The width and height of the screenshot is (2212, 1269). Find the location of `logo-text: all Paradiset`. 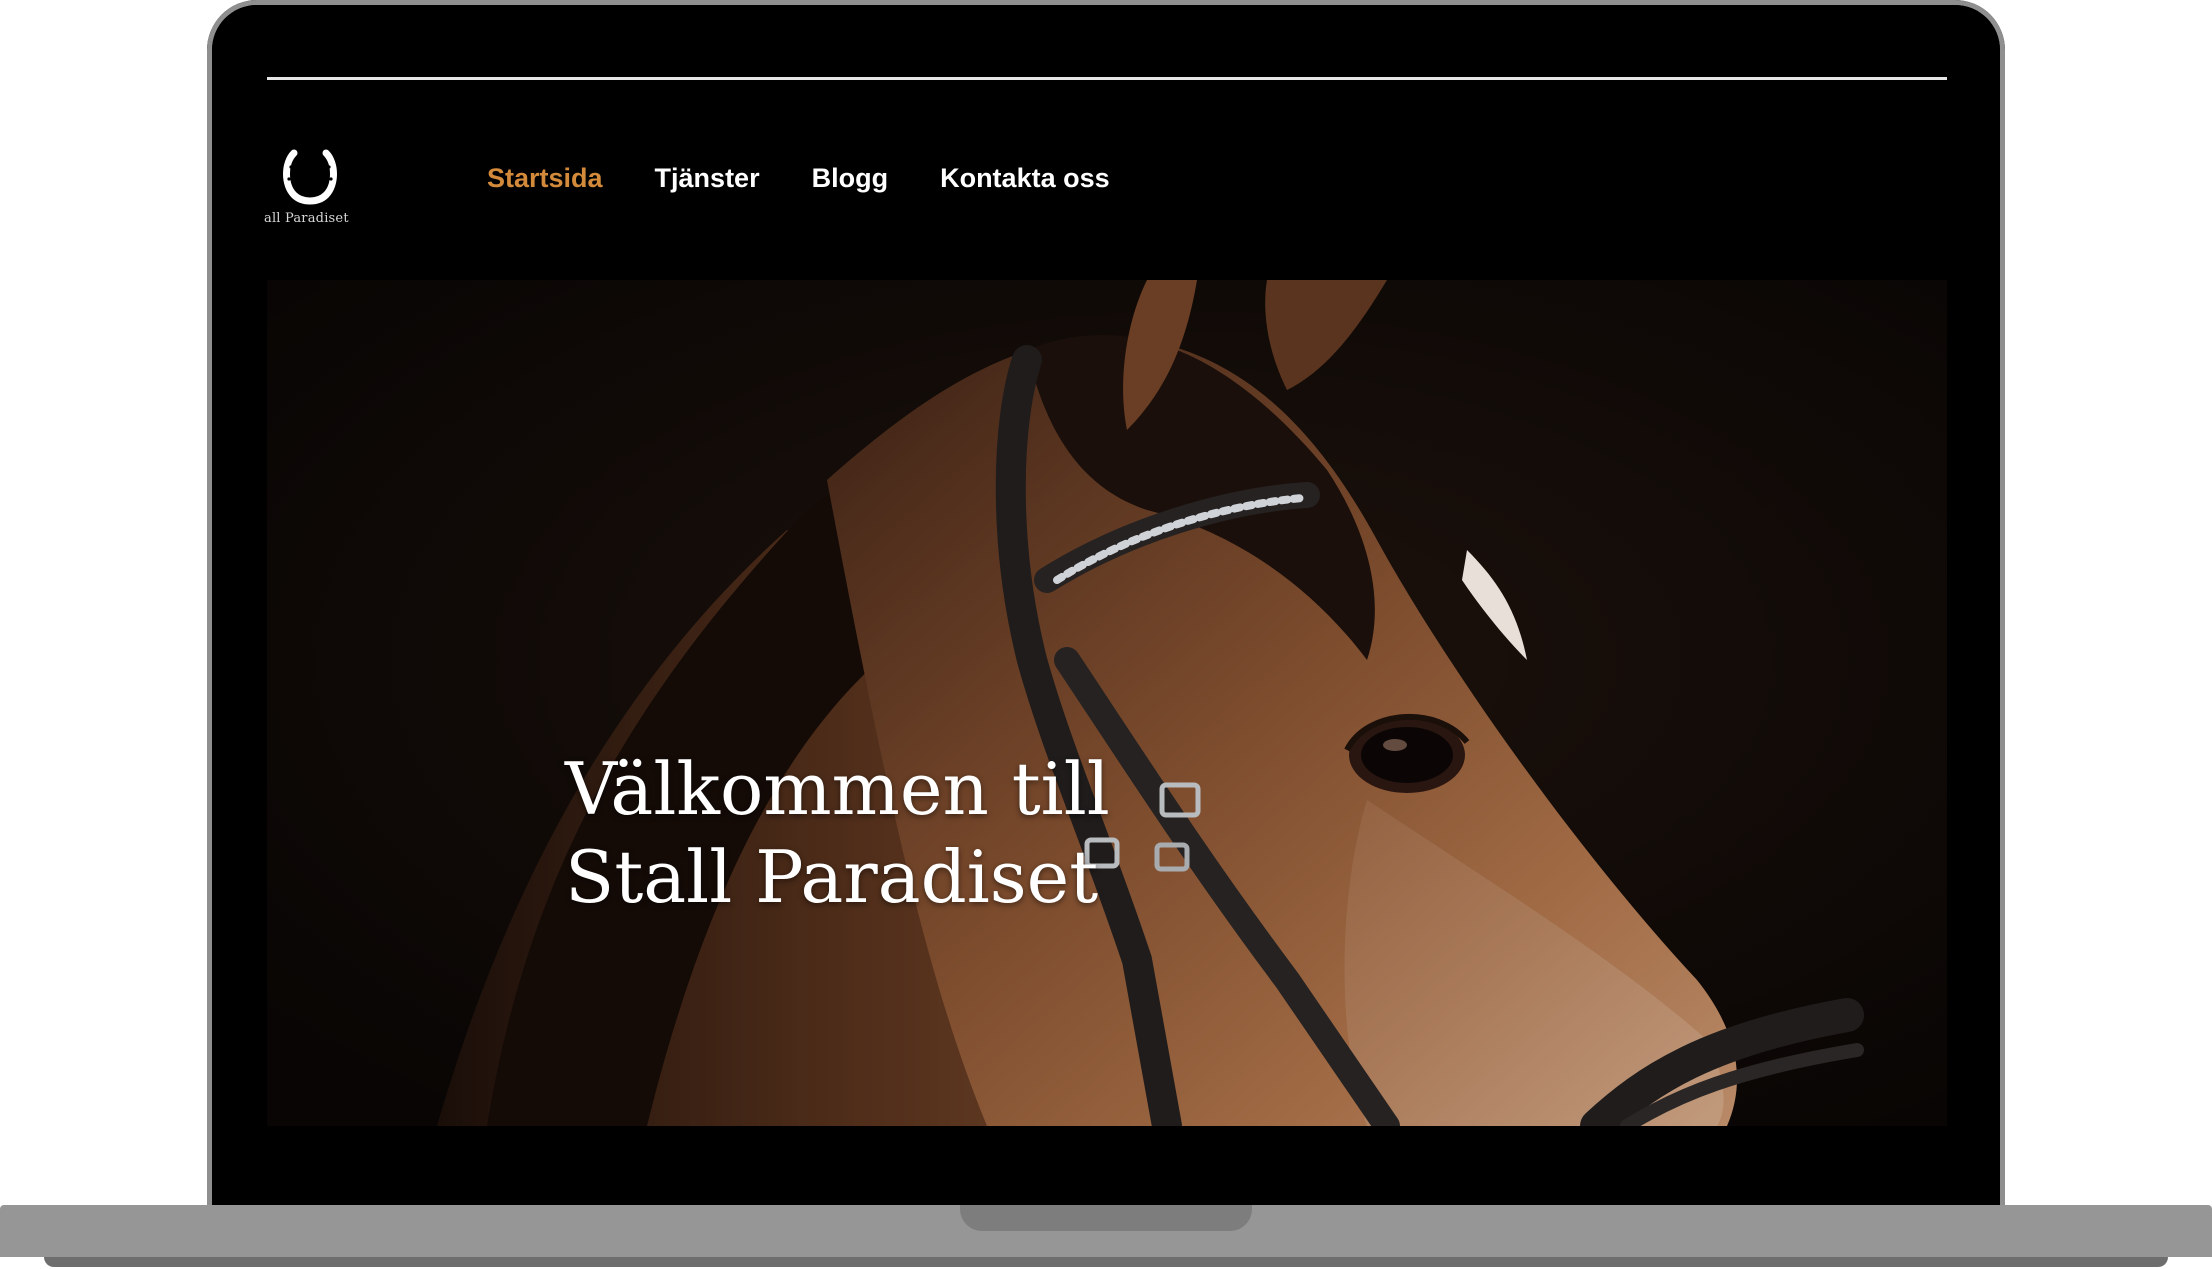

logo-text: all Paradiset is located at coordinates (306, 218).